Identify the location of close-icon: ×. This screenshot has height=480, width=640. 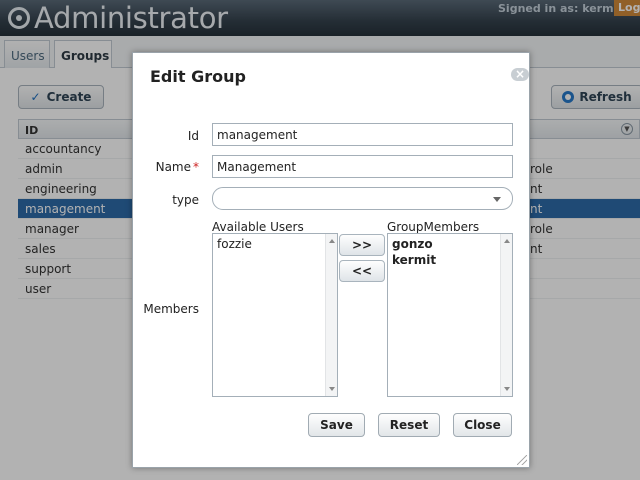
(520, 74).